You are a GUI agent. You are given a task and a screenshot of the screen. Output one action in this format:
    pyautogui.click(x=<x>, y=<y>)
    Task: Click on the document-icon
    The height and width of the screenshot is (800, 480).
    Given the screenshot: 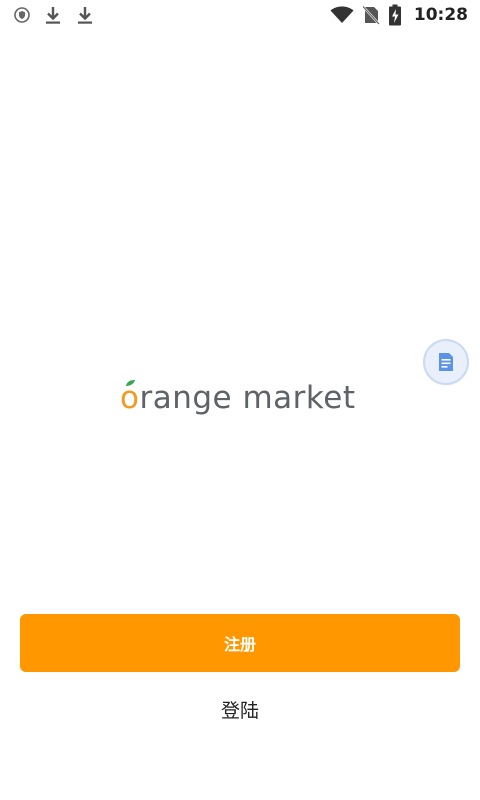 What is the action you would take?
    pyautogui.click(x=446, y=362)
    